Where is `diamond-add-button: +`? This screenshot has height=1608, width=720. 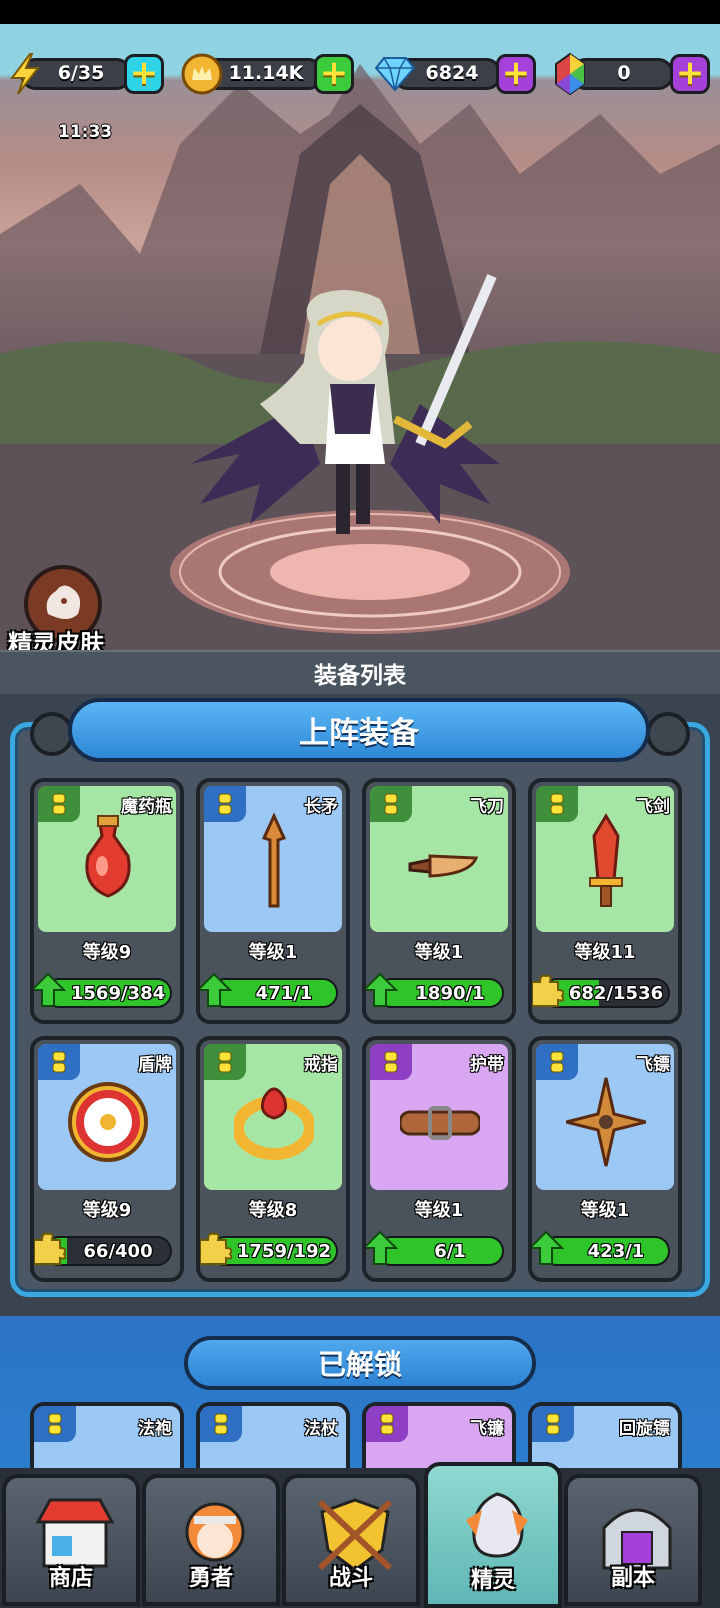
diamond-add-button: + is located at coordinates (516, 74).